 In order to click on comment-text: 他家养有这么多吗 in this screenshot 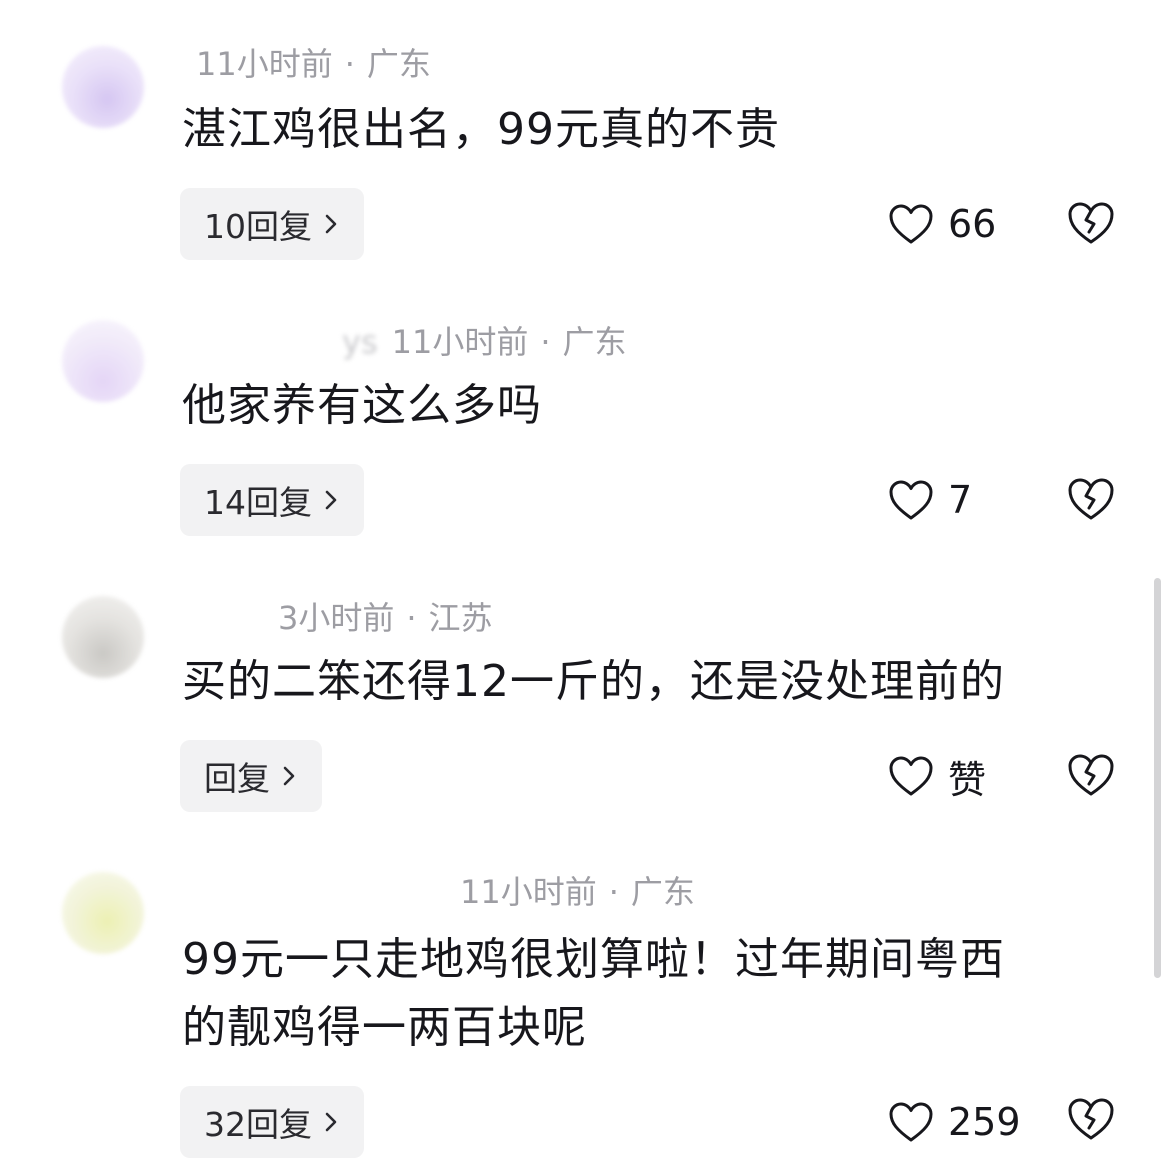, I will do `click(362, 405)`.